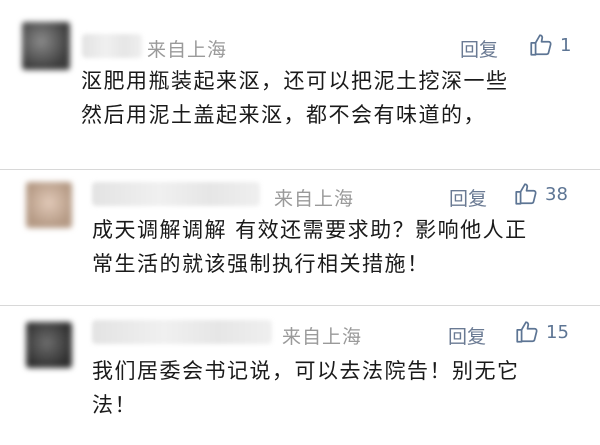 The width and height of the screenshot is (600, 445). I want to click on comment-text-line: 法！, so click(114, 405).